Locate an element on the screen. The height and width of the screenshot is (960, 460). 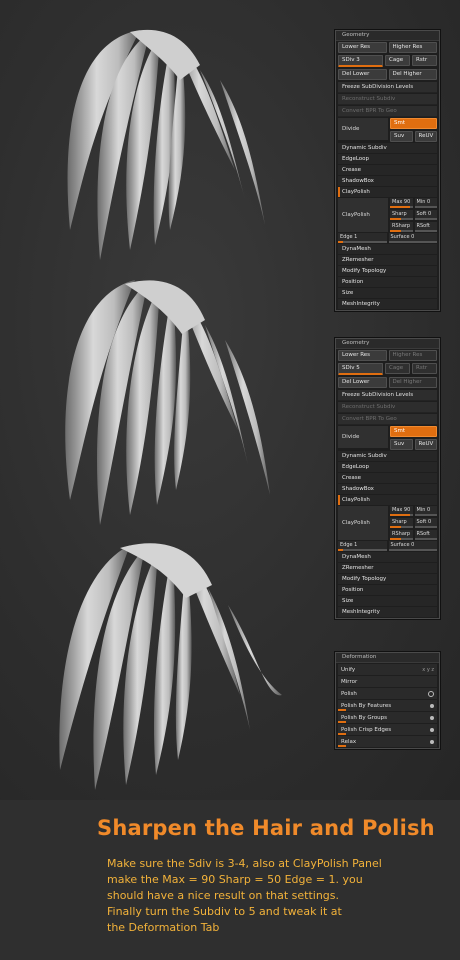
unify-button: Unify x y z is located at coordinates (387, 669).